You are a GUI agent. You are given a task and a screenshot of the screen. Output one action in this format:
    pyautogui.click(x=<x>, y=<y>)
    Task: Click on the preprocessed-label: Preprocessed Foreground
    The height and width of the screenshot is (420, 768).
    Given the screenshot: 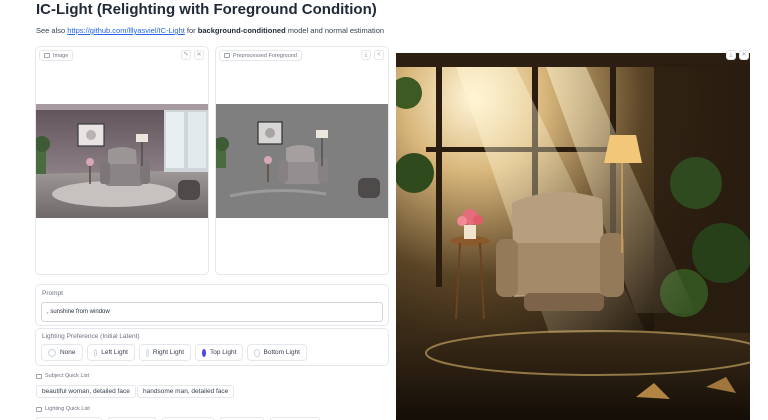 What is the action you would take?
    pyautogui.click(x=260, y=55)
    